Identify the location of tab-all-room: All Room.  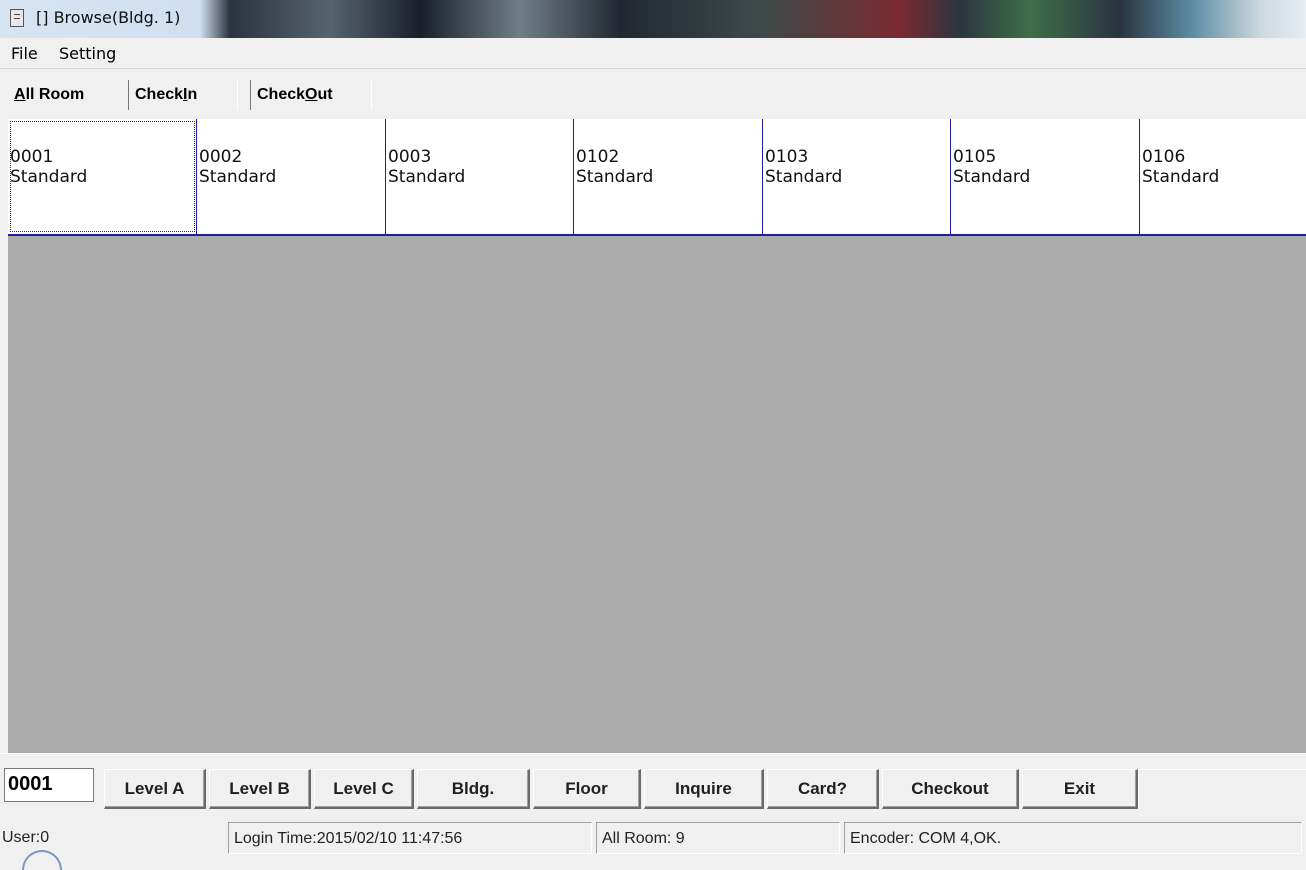
(67, 95).